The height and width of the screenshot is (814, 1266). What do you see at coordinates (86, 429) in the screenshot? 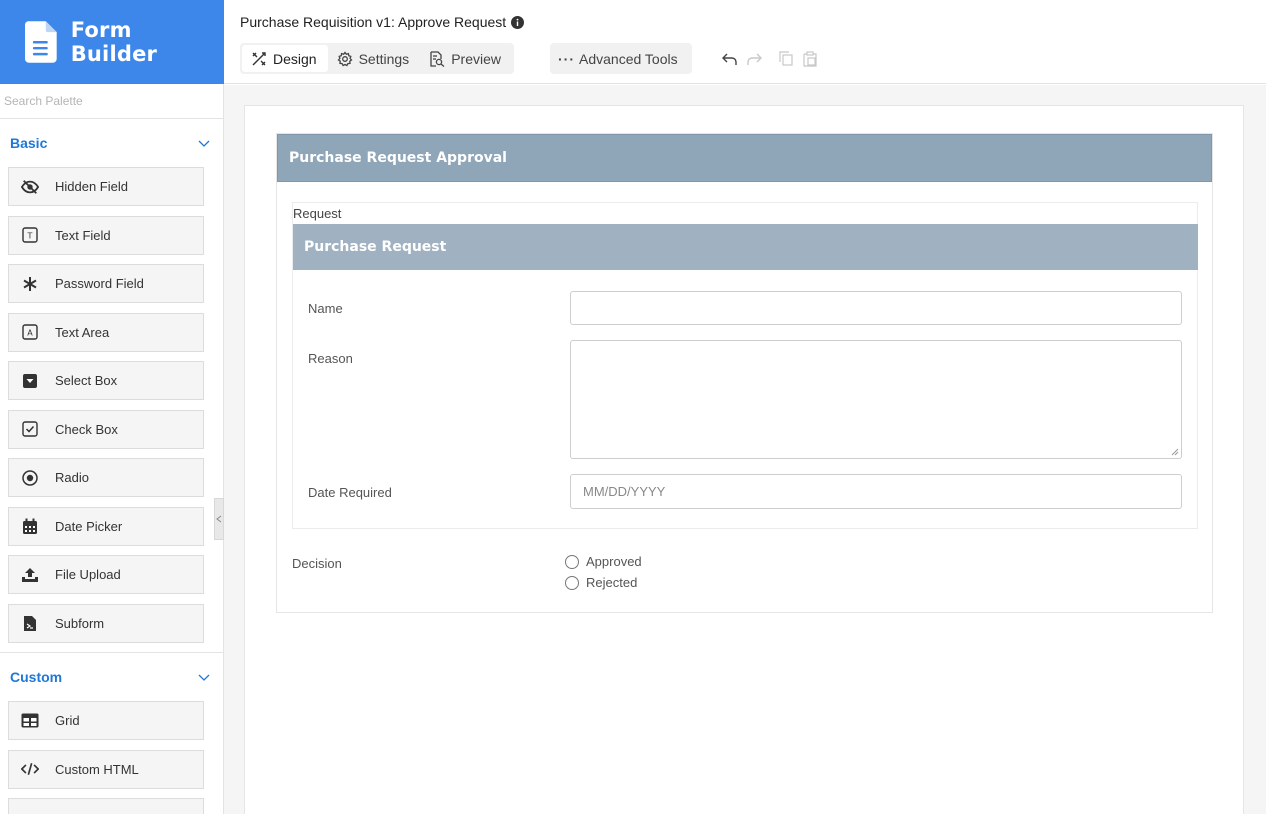
I see `palette-item-label: Check Box` at bounding box center [86, 429].